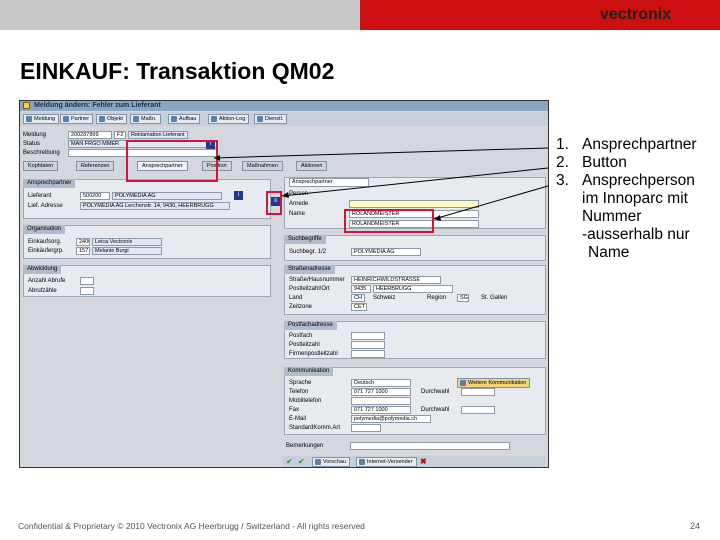  I want to click on abwicklung-group-title: Abwicklung, so click(42, 269).